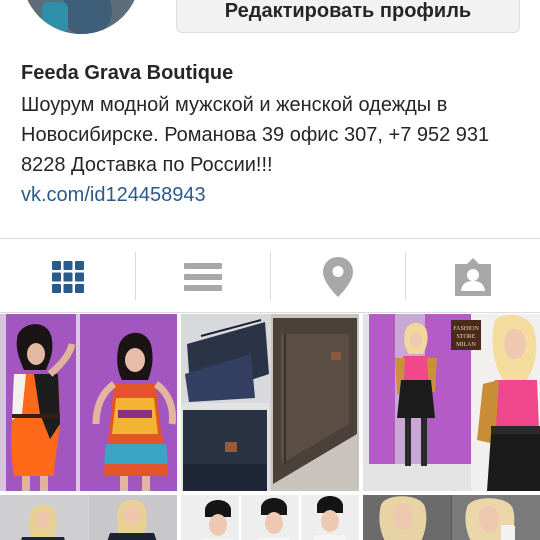 The image size is (540, 540). I want to click on map-pin-icon, so click(337, 276).